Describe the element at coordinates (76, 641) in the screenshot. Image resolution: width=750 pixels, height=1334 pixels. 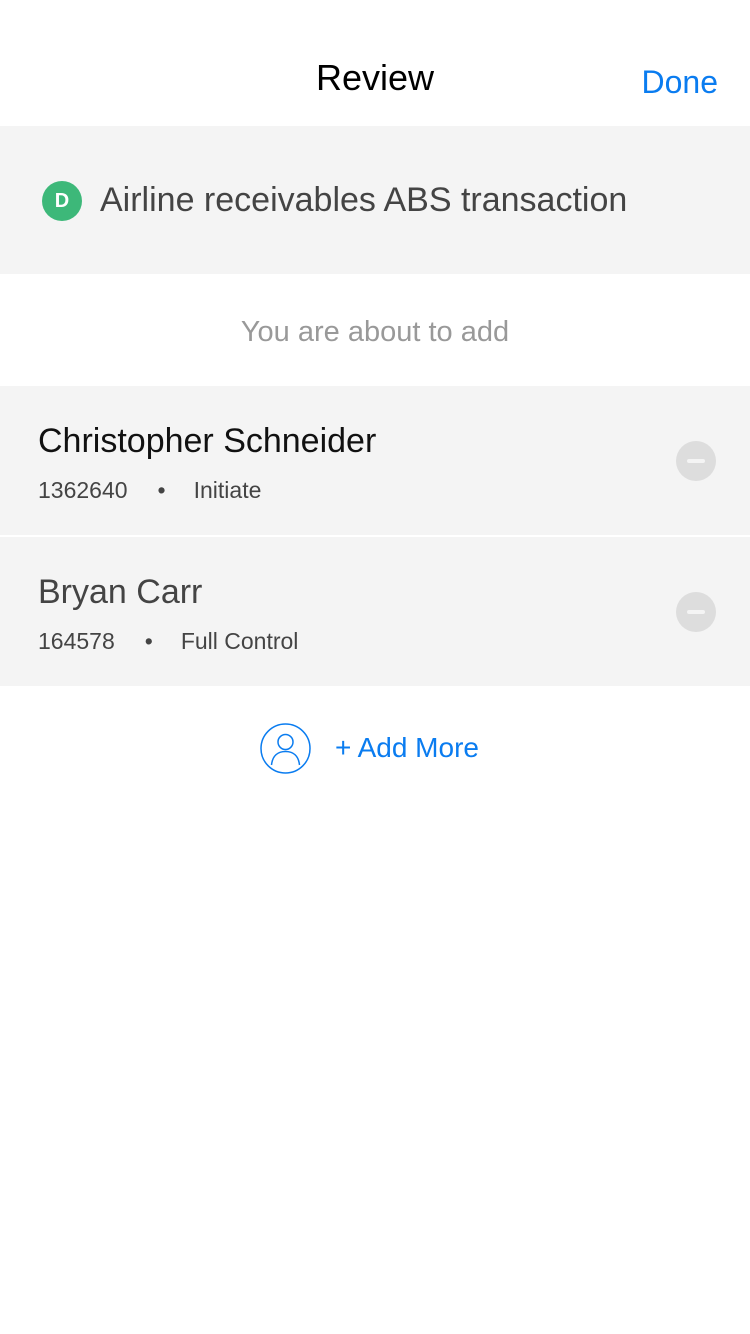
I see `user-id: 164578` at that location.